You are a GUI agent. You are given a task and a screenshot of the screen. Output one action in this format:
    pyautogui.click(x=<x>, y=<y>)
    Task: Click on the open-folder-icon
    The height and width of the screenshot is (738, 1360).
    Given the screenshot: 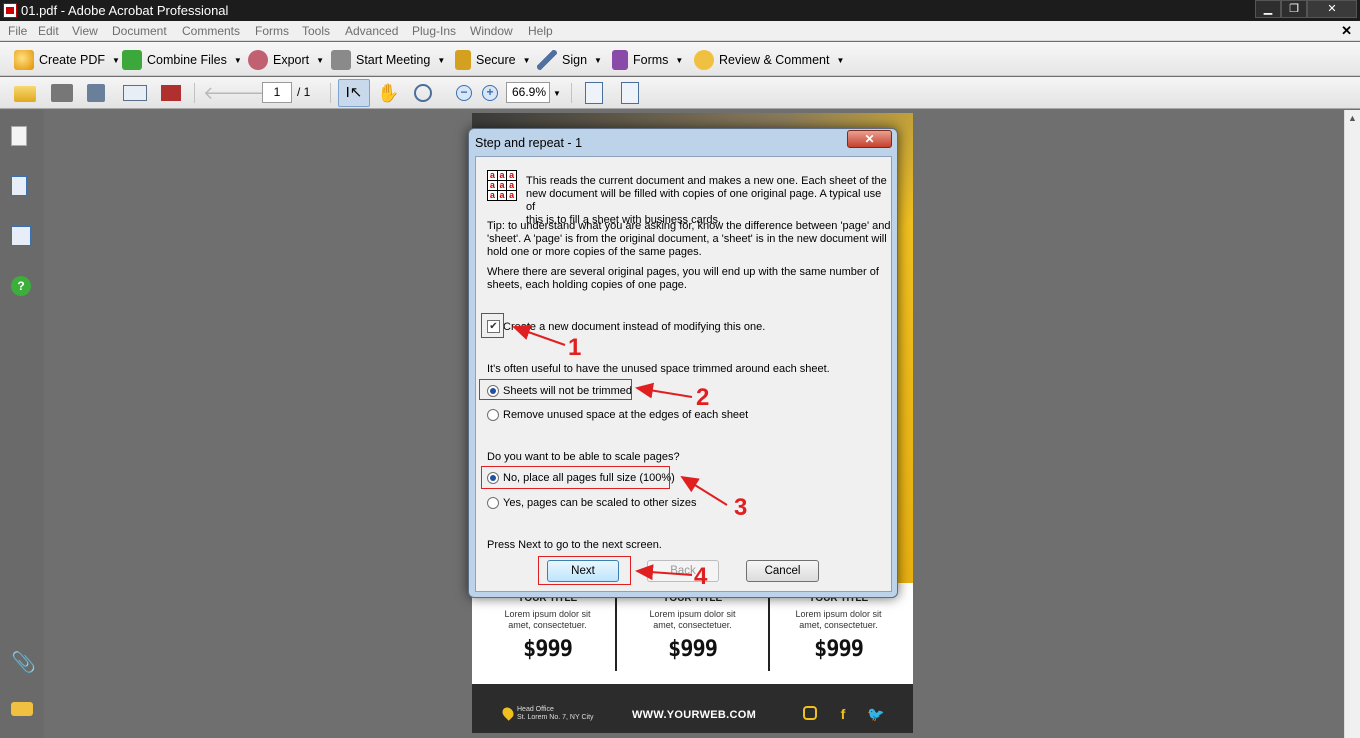 What is the action you would take?
    pyautogui.click(x=25, y=94)
    